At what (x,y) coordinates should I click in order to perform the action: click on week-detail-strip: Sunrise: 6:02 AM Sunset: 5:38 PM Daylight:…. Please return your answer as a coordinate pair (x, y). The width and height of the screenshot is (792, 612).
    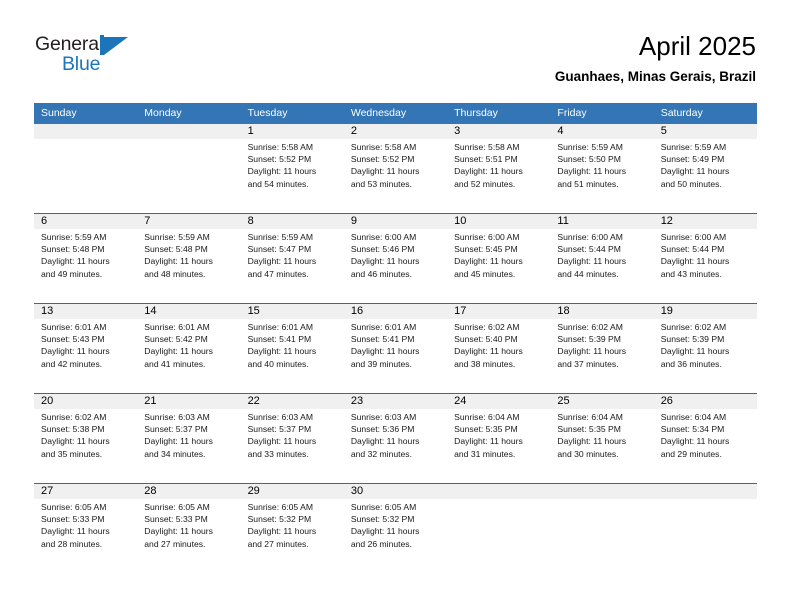
    Looking at the image, I should click on (395, 446).